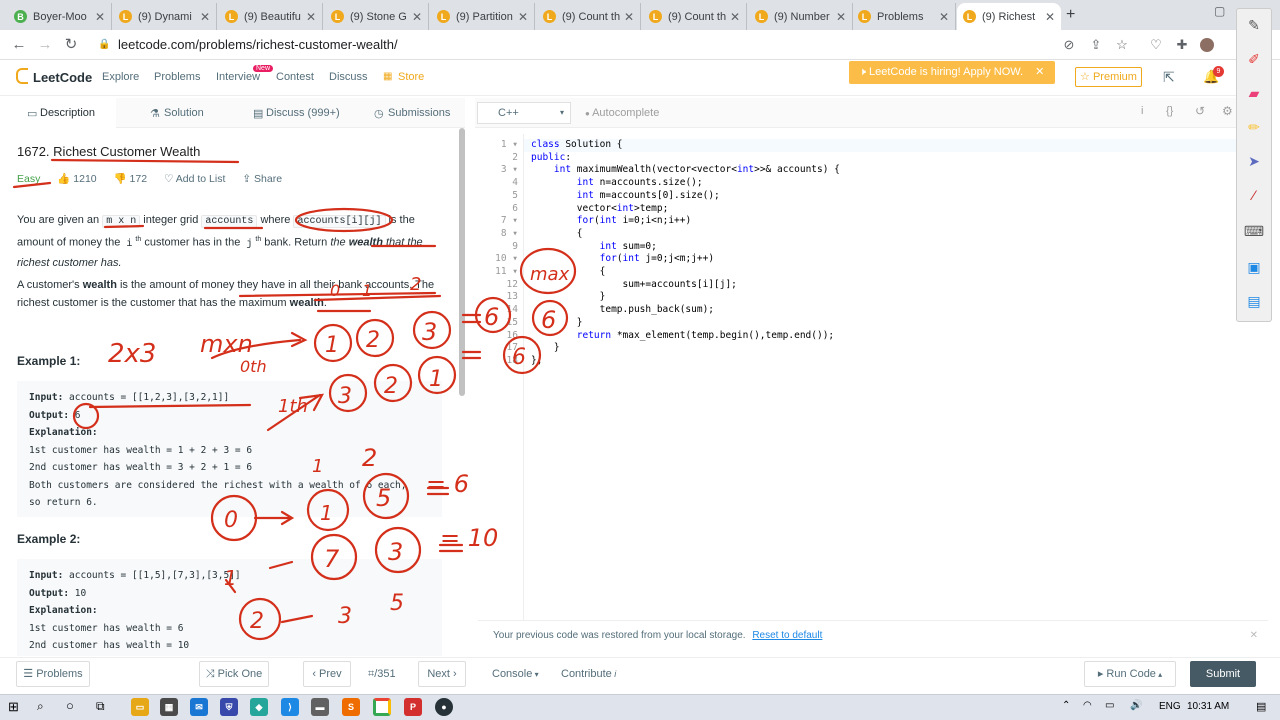  I want to click on highlighter-icon: ✏, so click(1254, 127).